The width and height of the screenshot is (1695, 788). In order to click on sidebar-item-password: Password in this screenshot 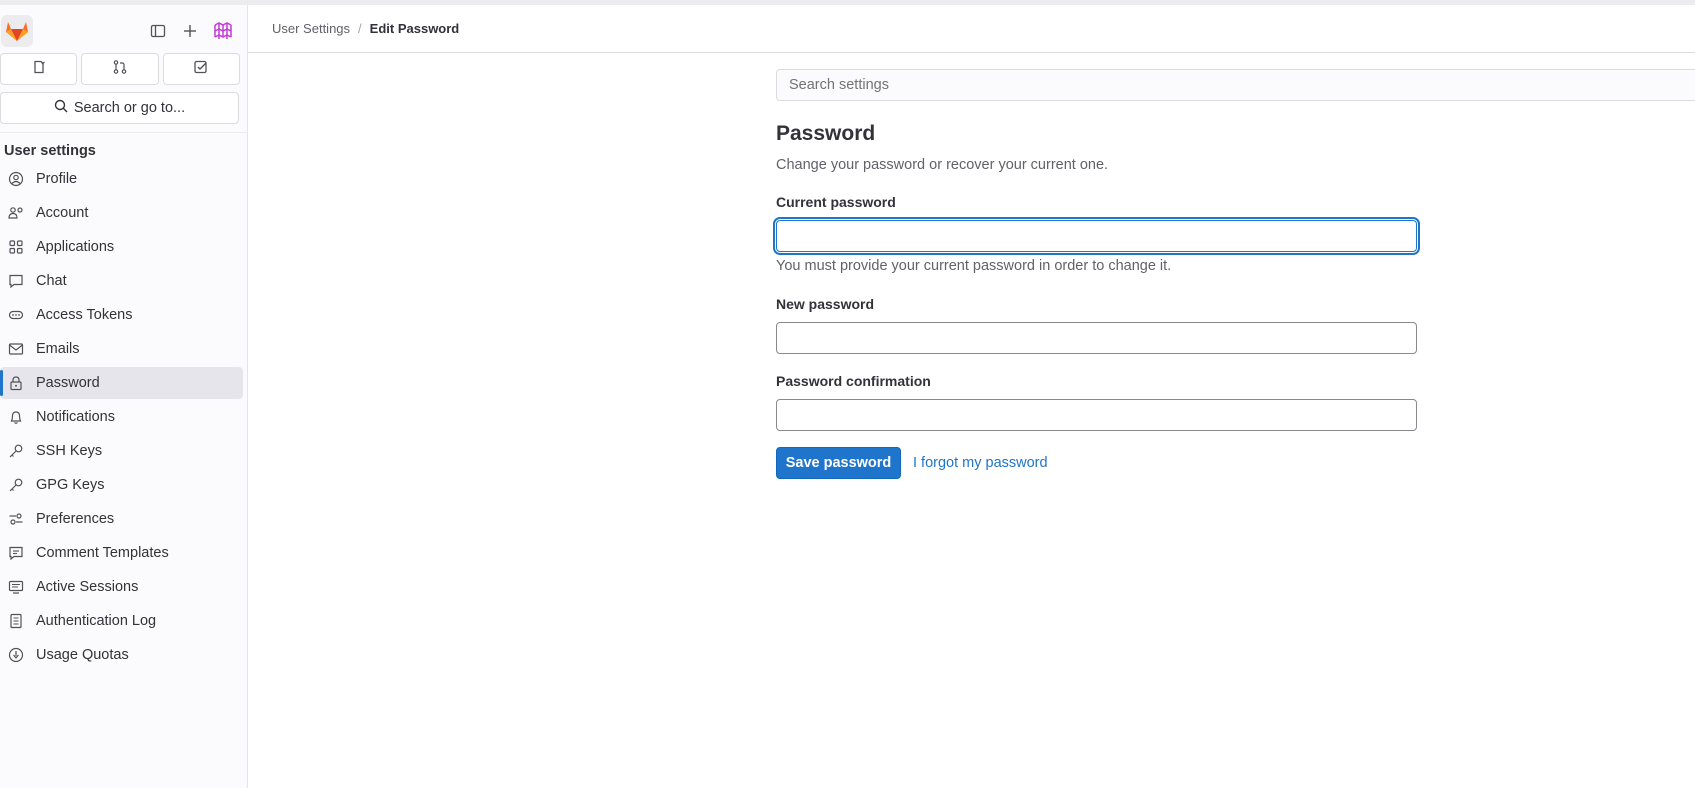, I will do `click(121, 383)`.